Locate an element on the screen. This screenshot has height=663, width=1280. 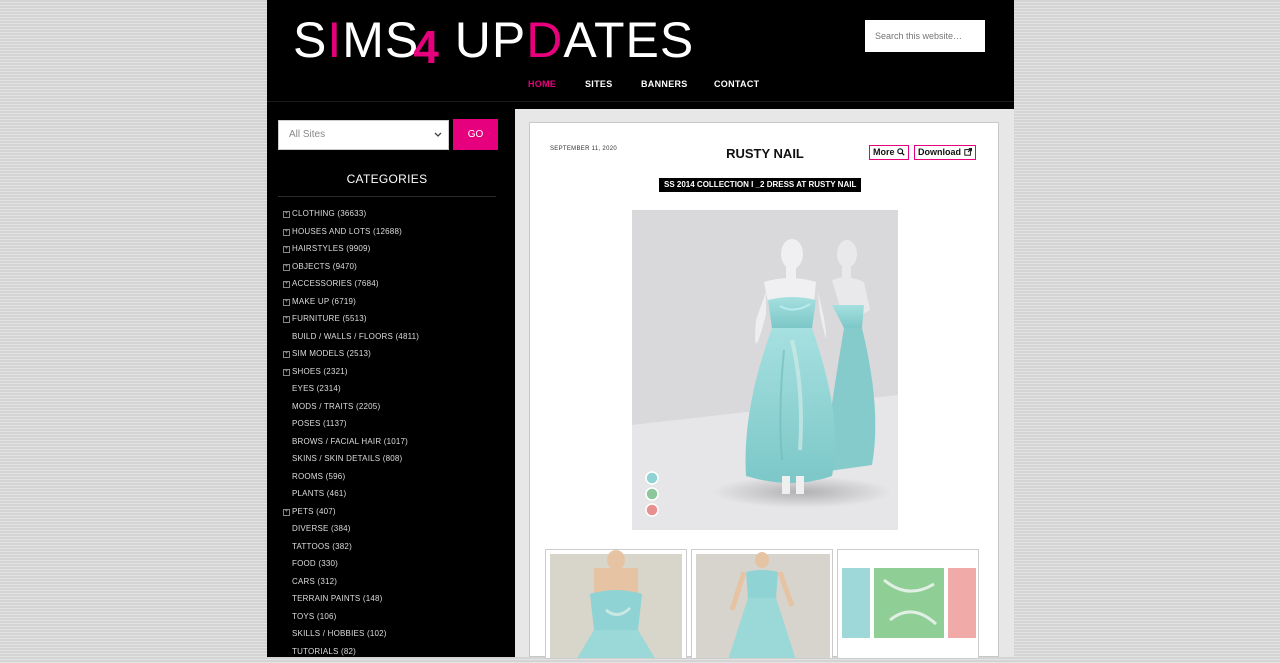
category-item: BUILD / WALLS / FLOORS (4811) is located at coordinates (351, 340).